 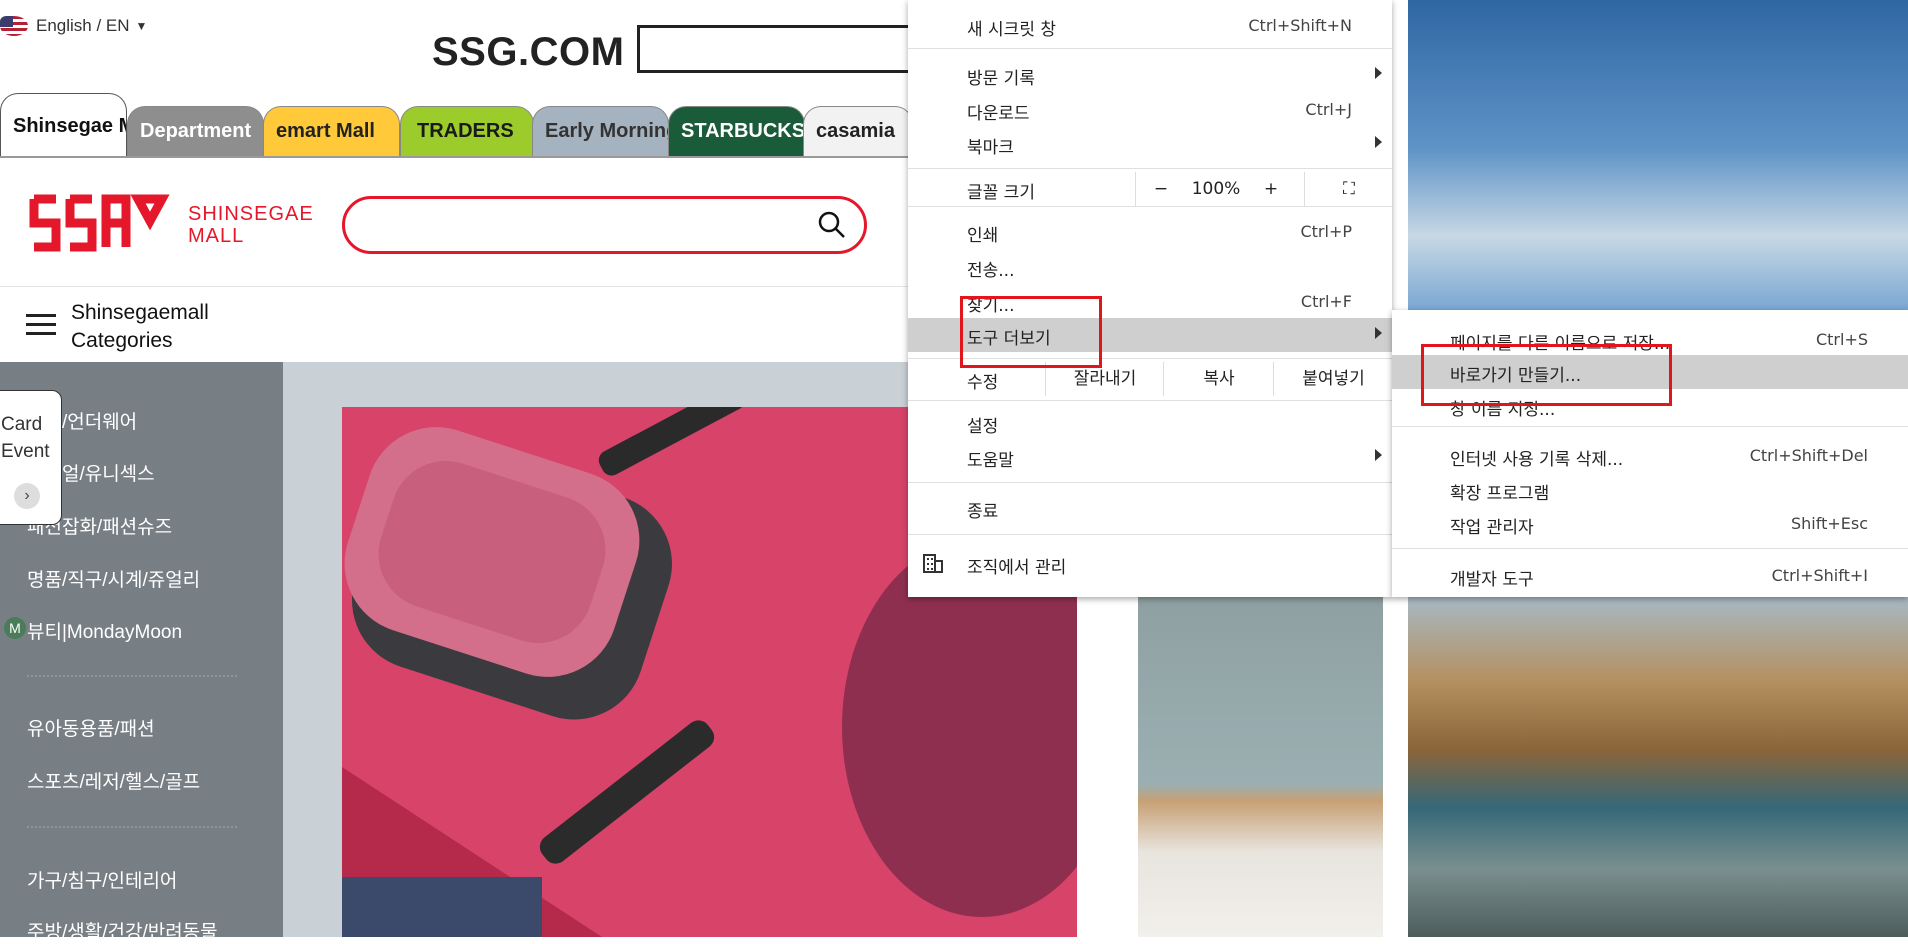 What do you see at coordinates (455, 286) in the screenshot?
I see `header-divider` at bounding box center [455, 286].